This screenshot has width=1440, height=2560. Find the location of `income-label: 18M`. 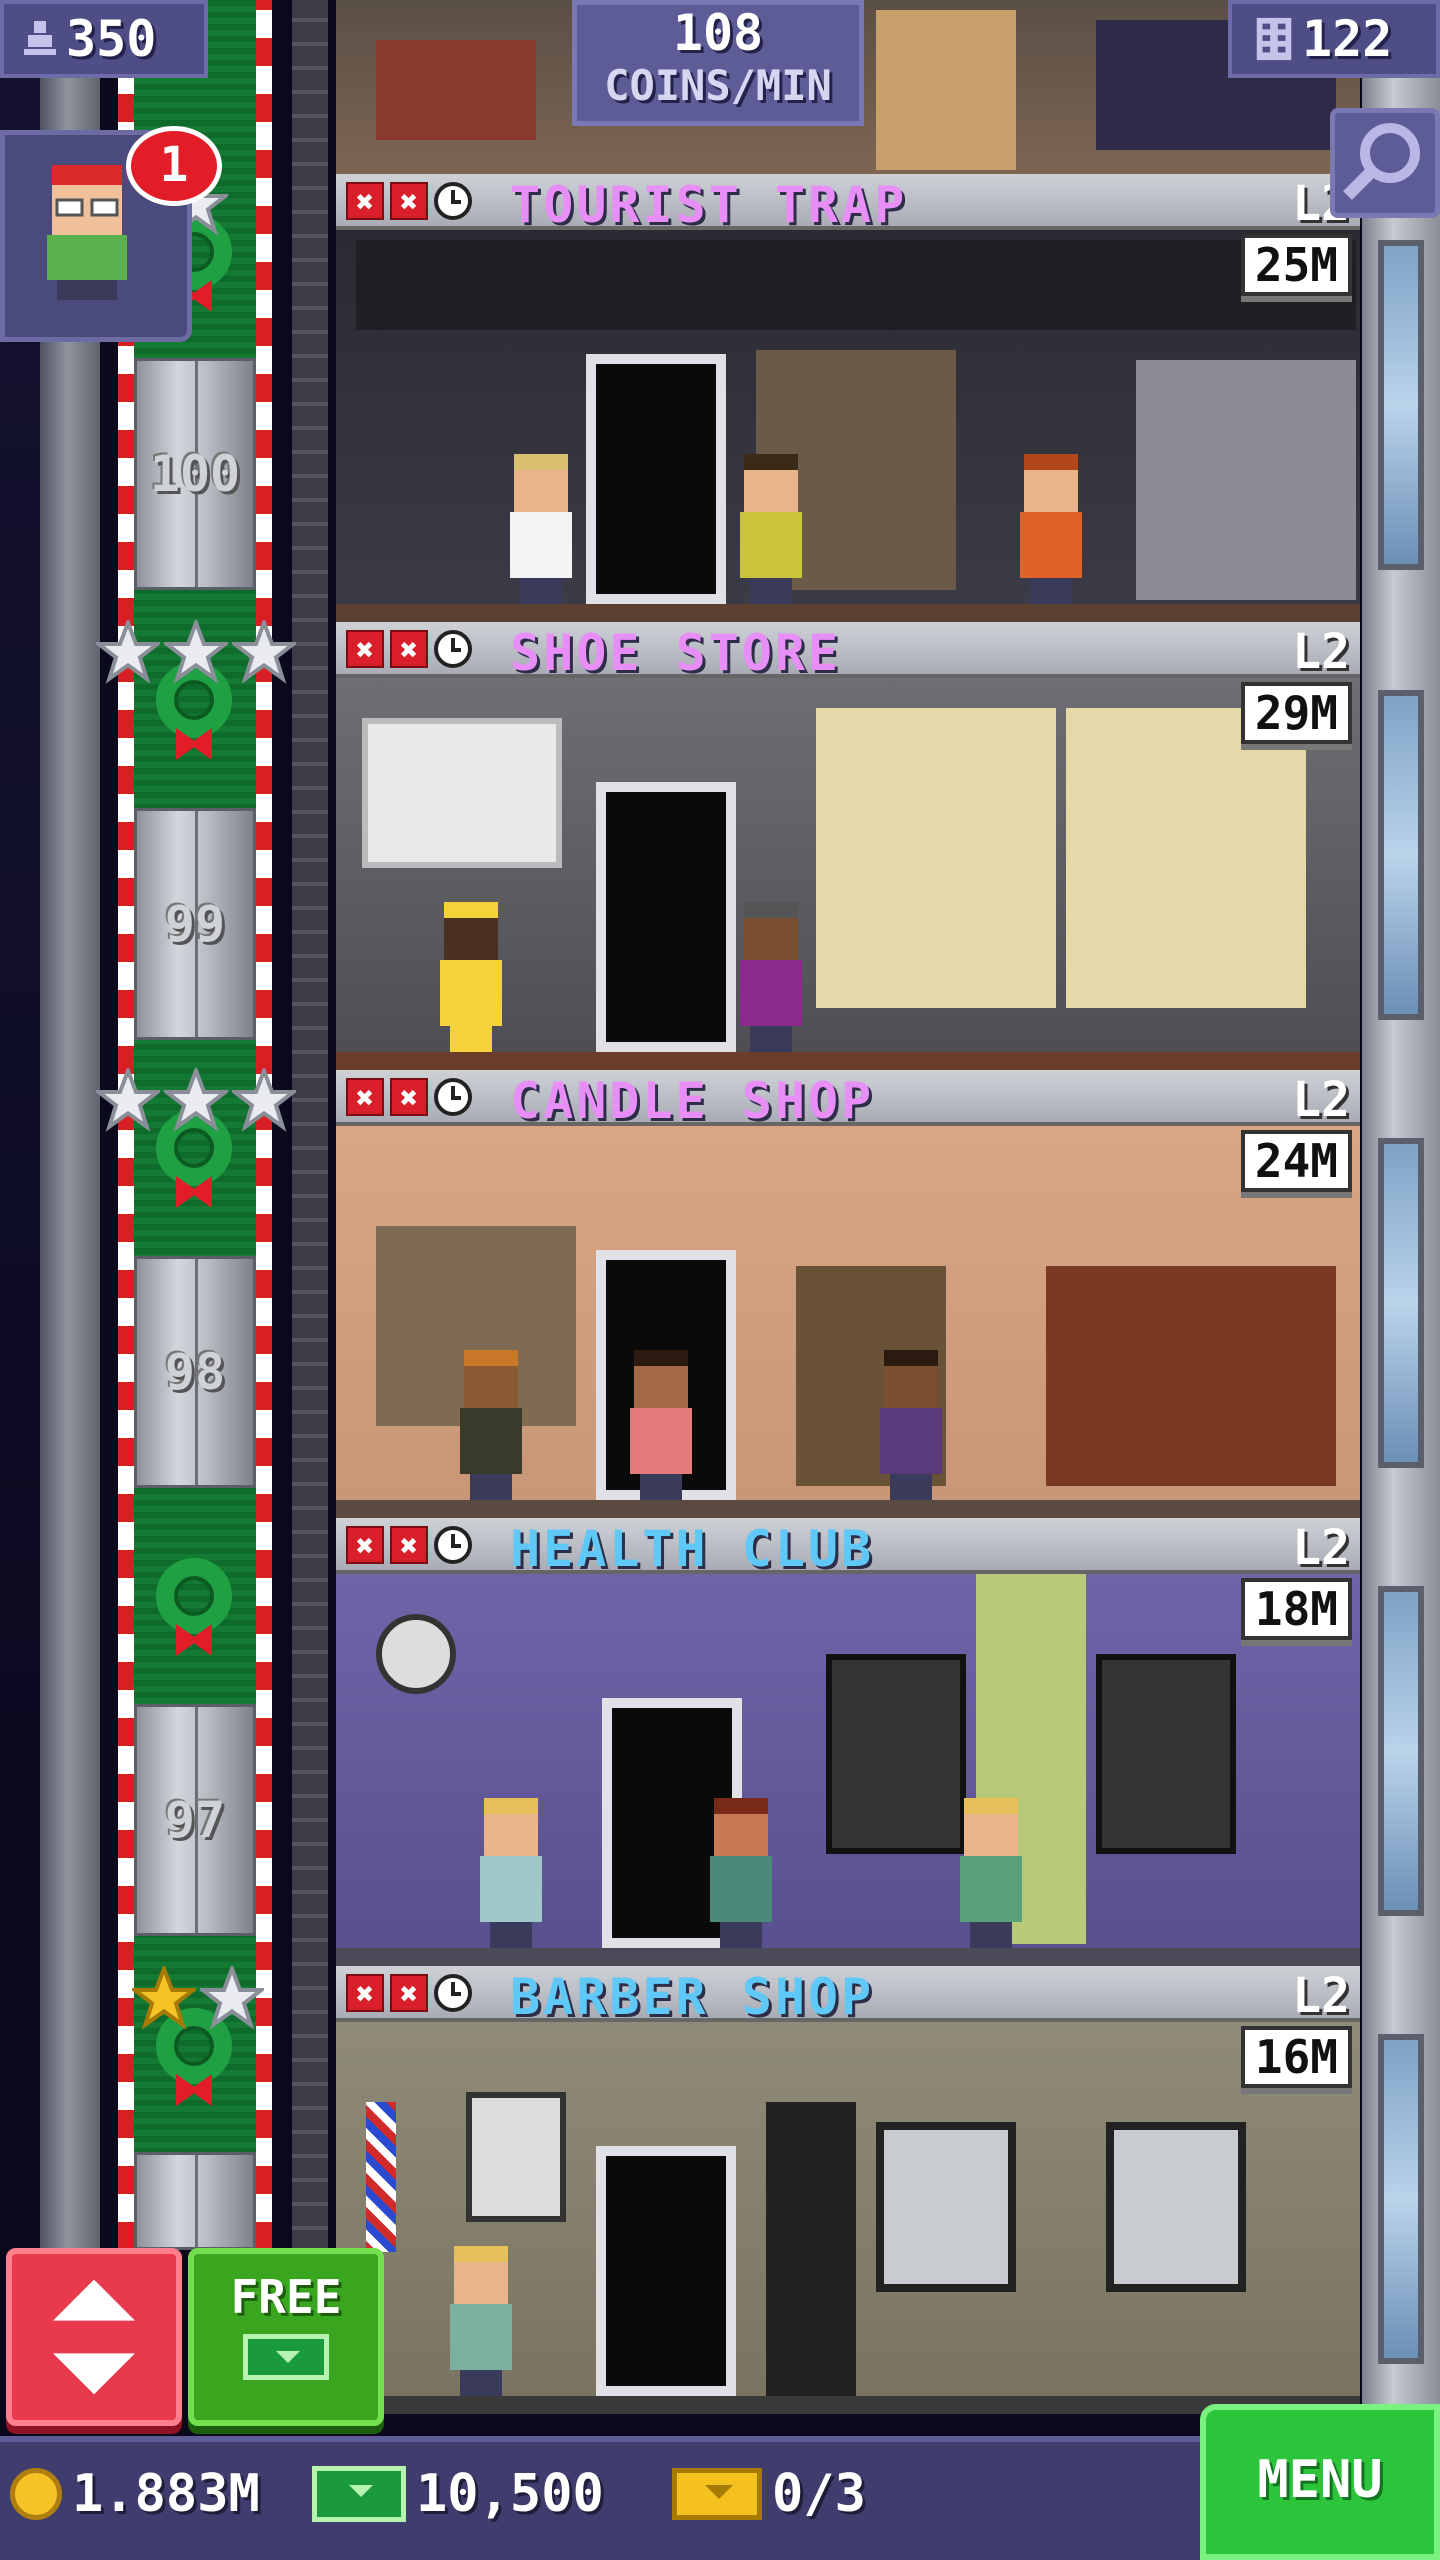

income-label: 18M is located at coordinates (1296, 1609).